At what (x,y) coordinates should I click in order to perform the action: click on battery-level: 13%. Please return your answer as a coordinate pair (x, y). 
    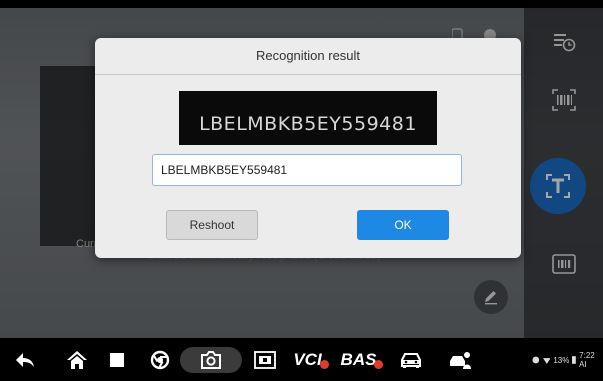
    Looking at the image, I should click on (561, 360).